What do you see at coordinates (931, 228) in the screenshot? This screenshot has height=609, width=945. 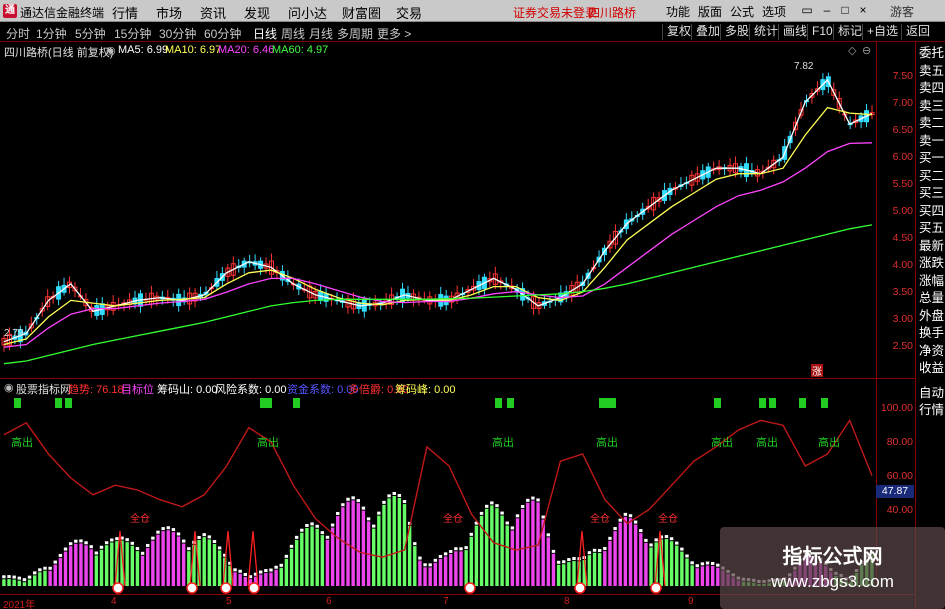 I see `side-panel-item: 买五` at bounding box center [931, 228].